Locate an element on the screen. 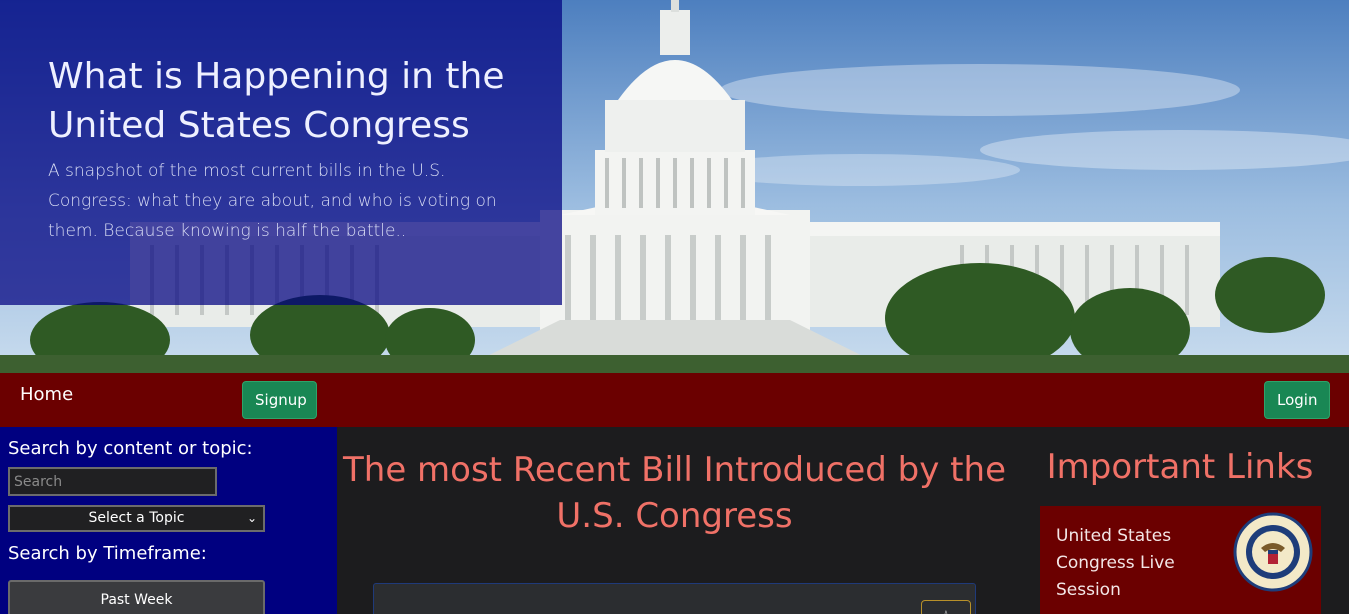 Image resolution: width=1349 pixels, height=614 pixels. search-input is located at coordinates (112, 481).